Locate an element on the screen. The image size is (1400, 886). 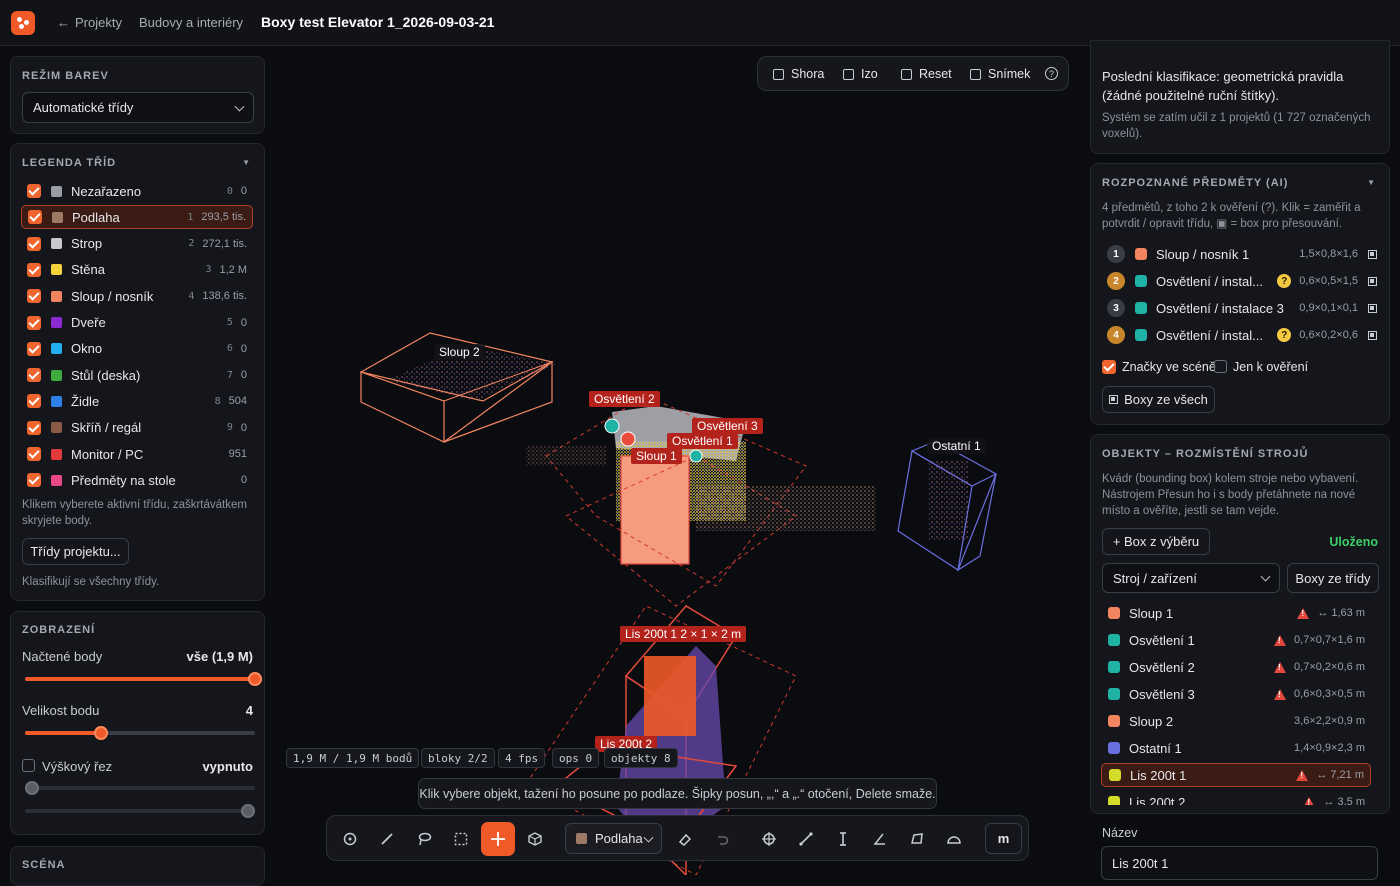
ostatni1-bbox is located at coordinates (947, 506).